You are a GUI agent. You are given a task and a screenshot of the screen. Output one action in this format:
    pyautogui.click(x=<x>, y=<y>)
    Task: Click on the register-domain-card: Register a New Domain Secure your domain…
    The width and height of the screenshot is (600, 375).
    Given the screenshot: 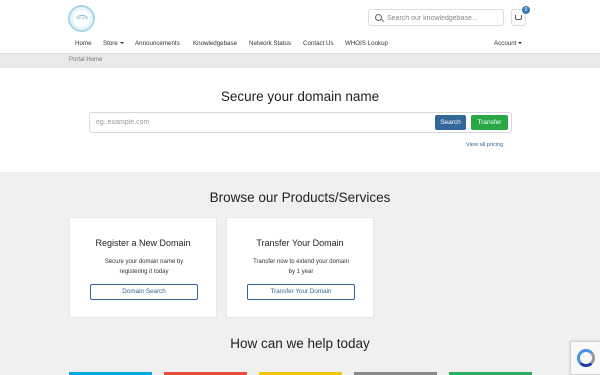 What is the action you would take?
    pyautogui.click(x=143, y=267)
    